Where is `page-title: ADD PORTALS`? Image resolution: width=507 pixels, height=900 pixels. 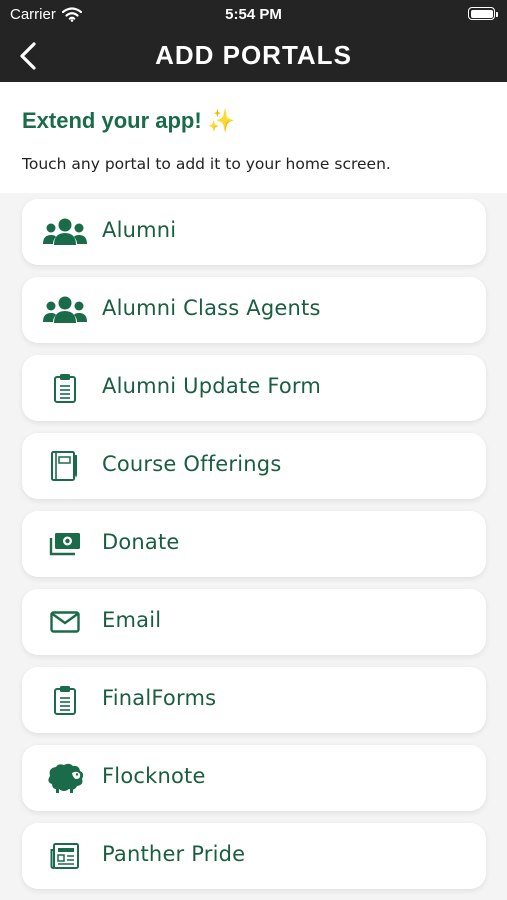 page-title: ADD PORTALS is located at coordinates (253, 55).